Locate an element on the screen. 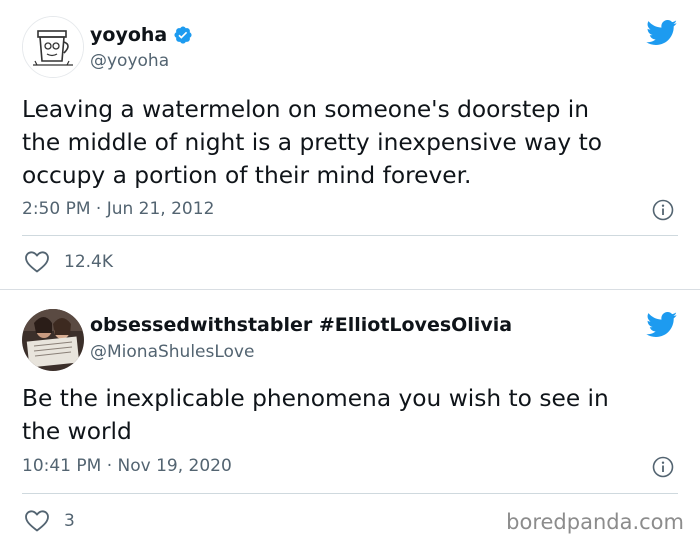  tweet-timestamp: 10:41 PM · Nov 19, 2020 is located at coordinates (127, 466).